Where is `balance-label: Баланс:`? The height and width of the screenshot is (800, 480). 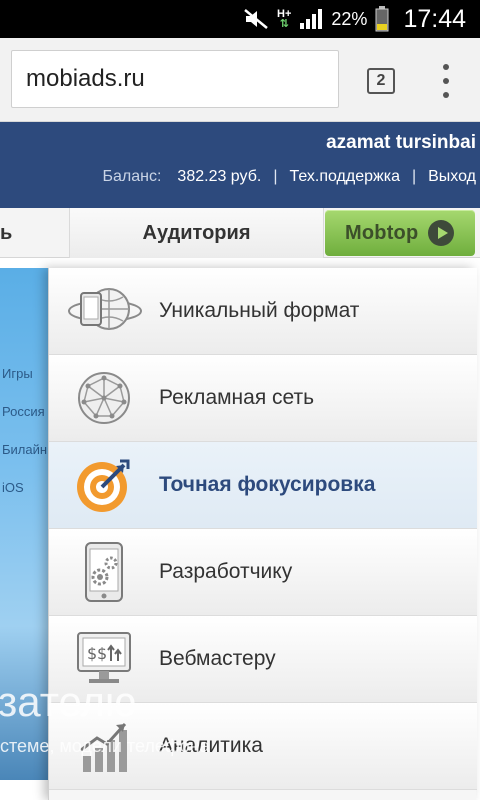
balance-label: Баланс: is located at coordinates (132, 176).